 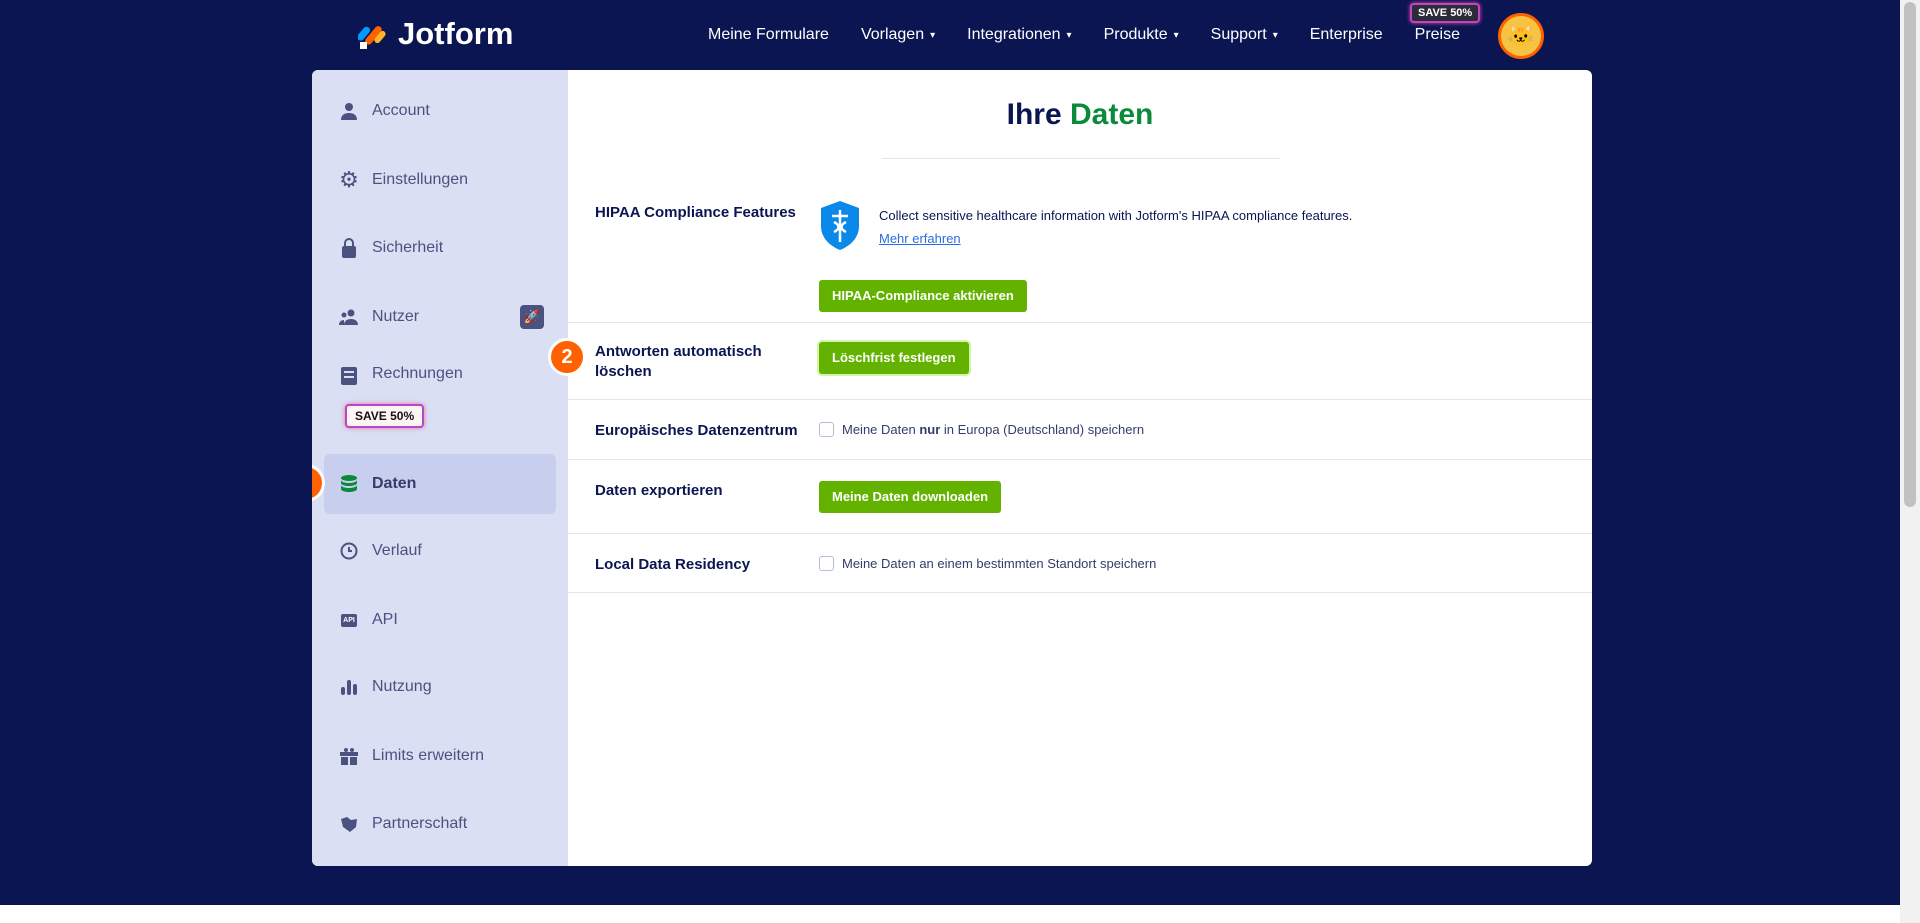 I want to click on sidebar-item-verlauf: Verlauf, so click(x=440, y=551).